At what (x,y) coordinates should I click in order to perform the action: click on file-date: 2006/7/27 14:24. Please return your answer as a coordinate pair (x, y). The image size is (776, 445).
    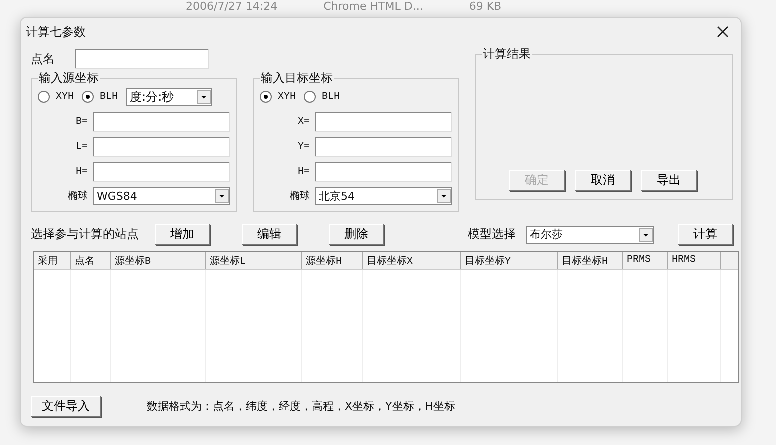
    Looking at the image, I should click on (232, 6).